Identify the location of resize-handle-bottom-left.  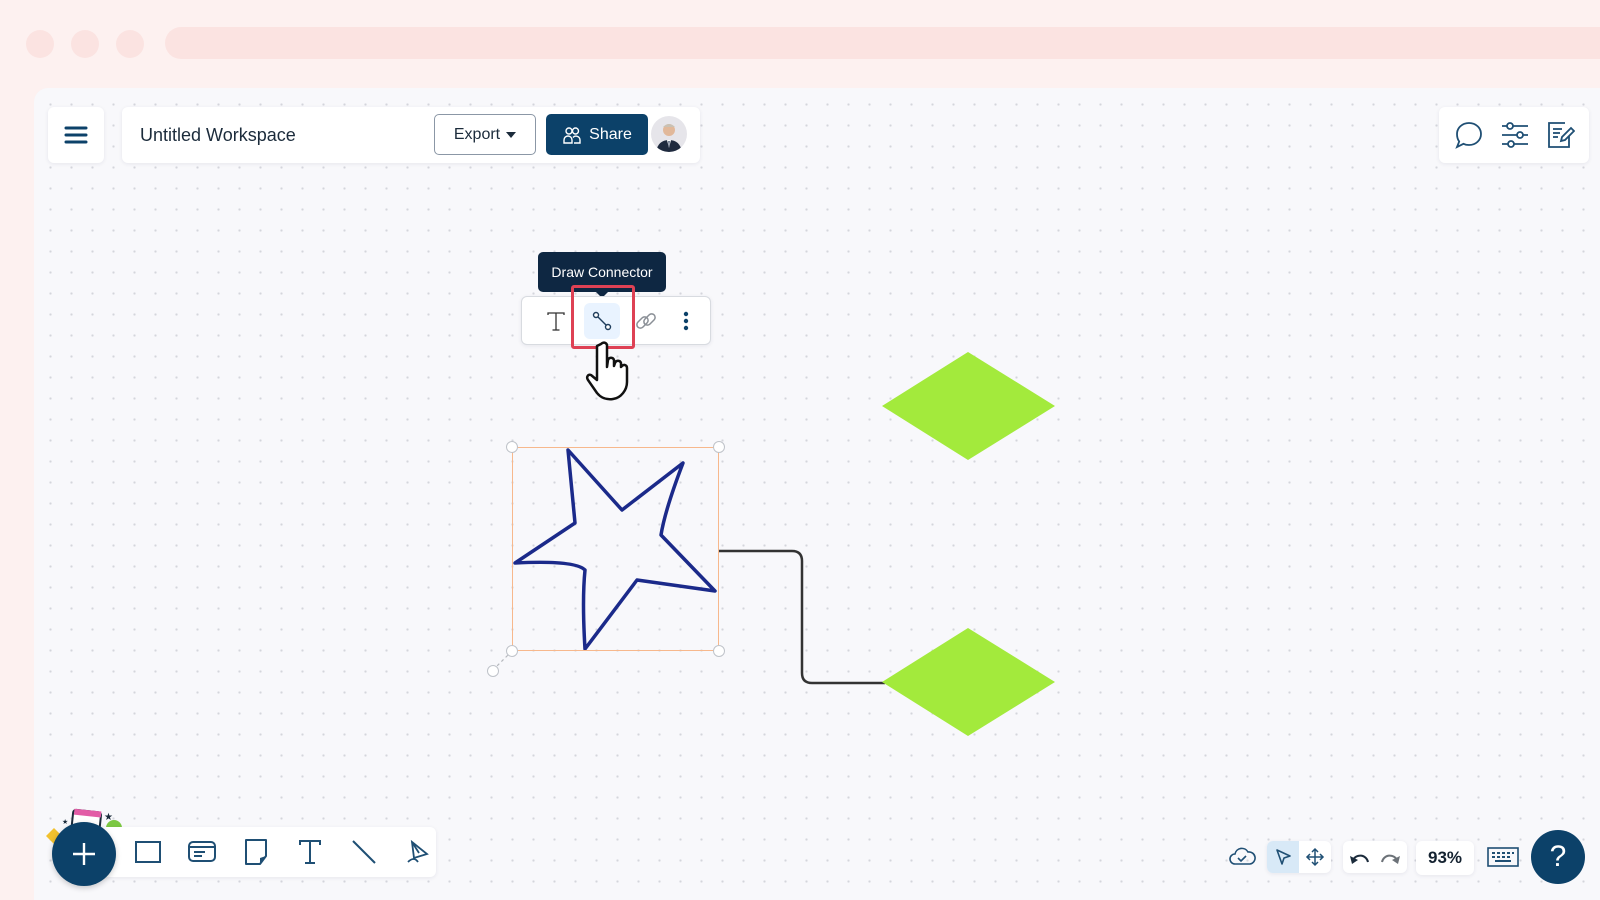
(512, 651).